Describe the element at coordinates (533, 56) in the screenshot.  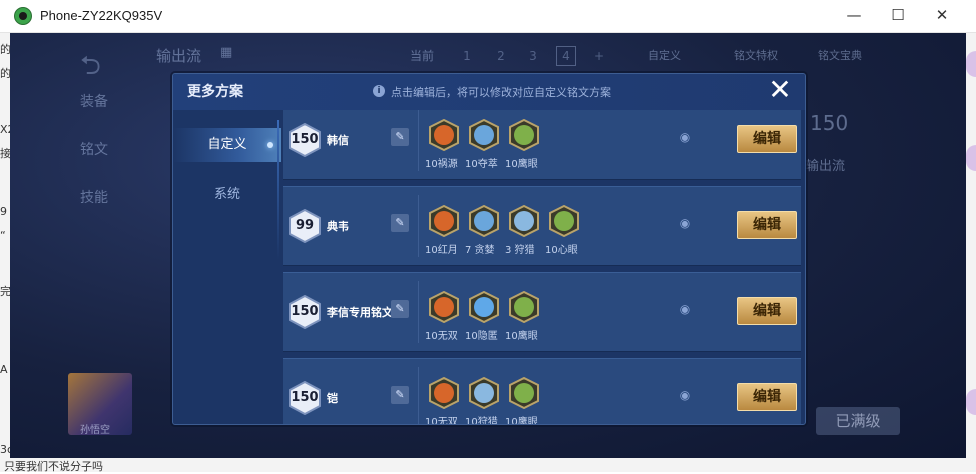
I see `page-3: 3` at that location.